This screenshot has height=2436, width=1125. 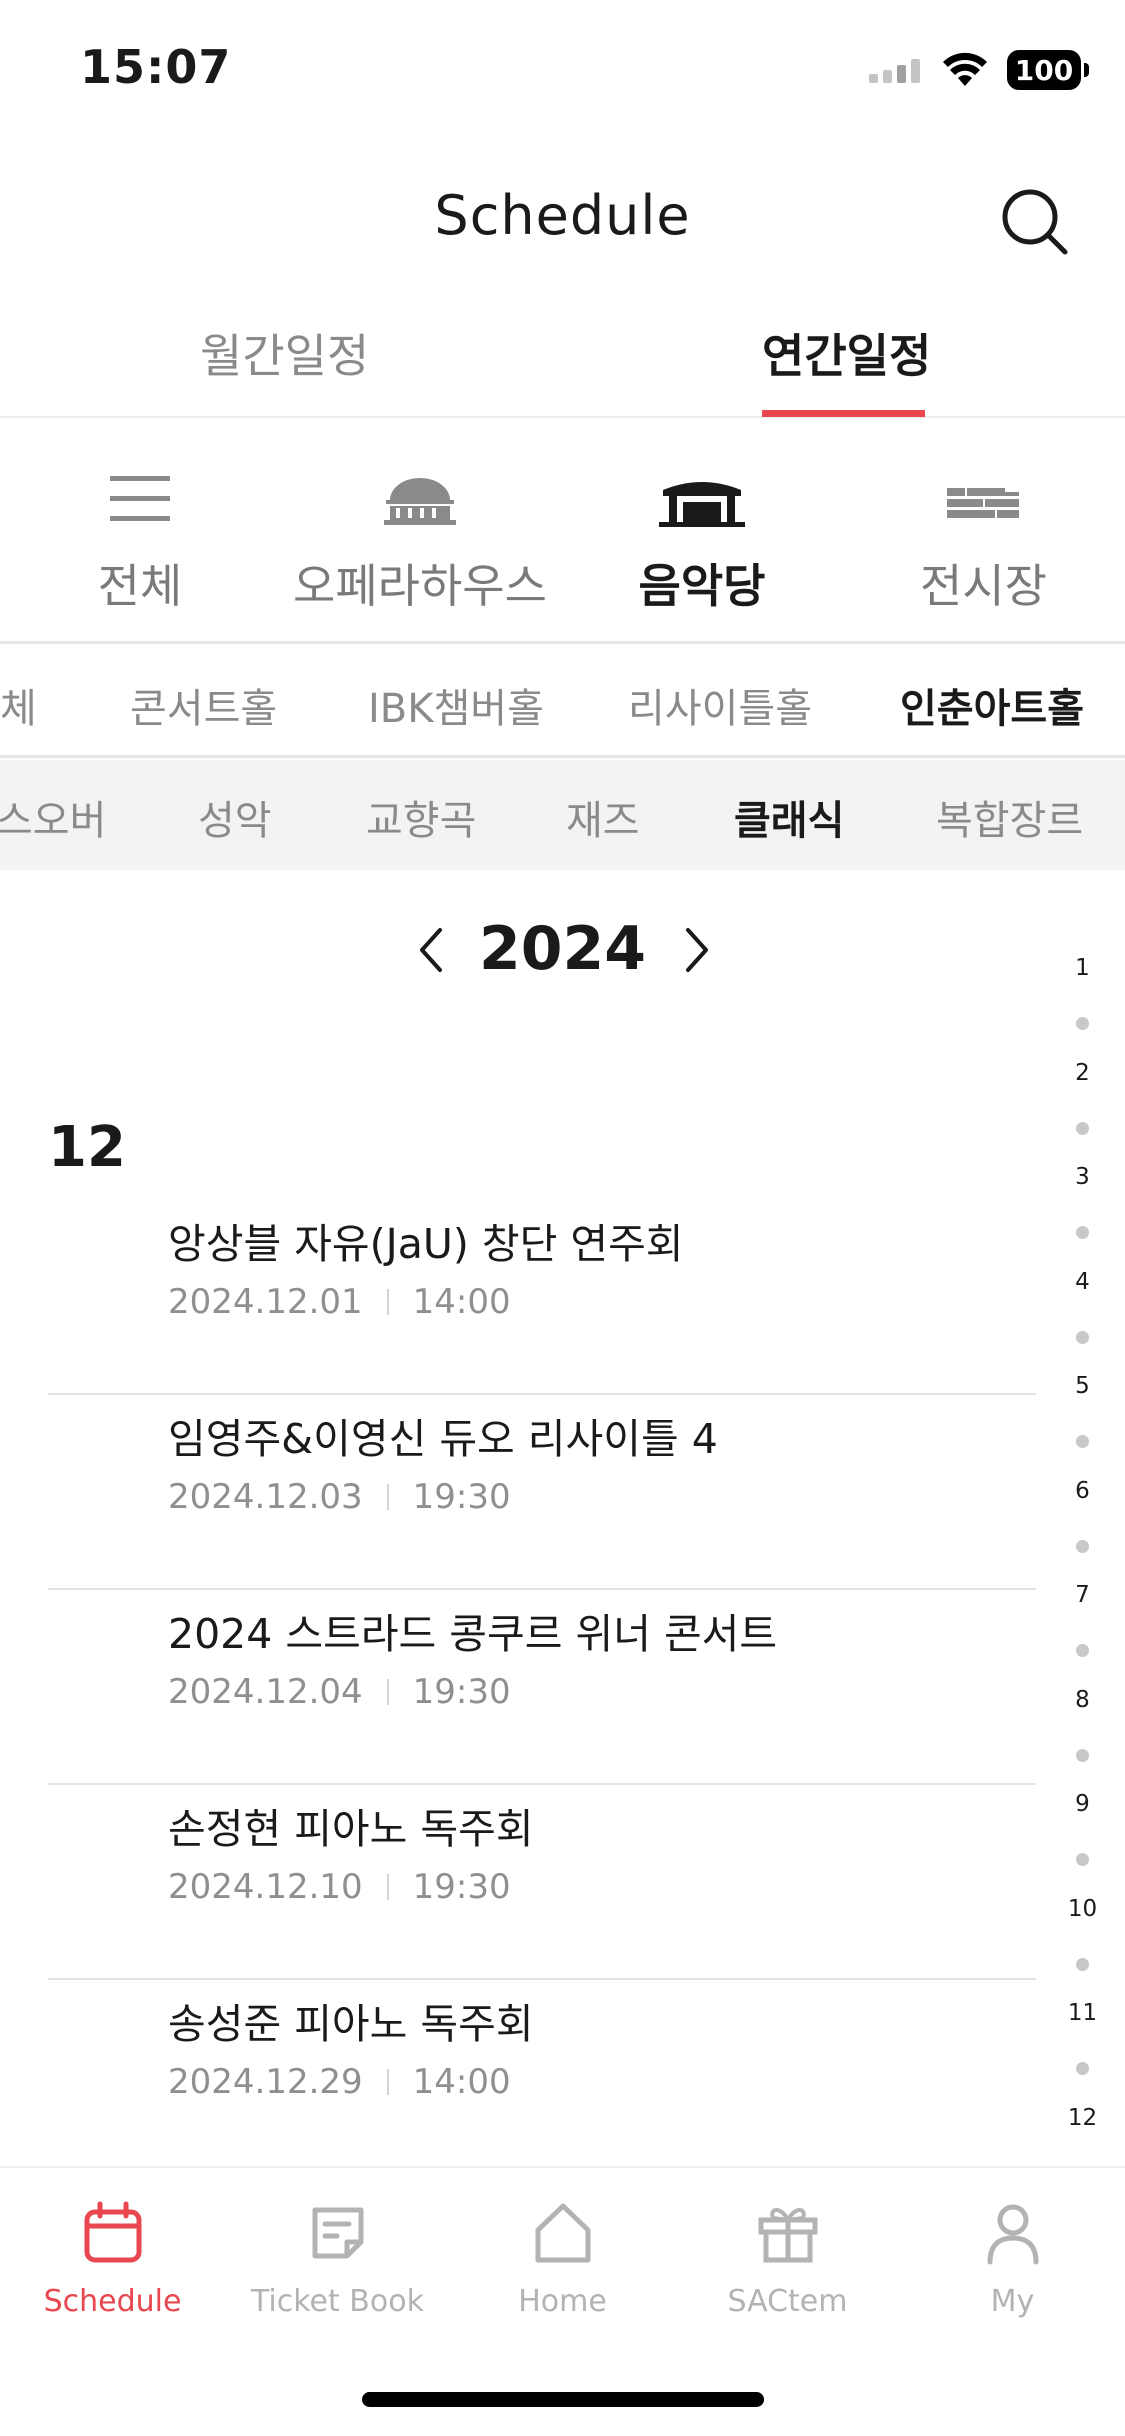 I want to click on genre-item-mixed: 복합장르, so click(x=1009, y=817).